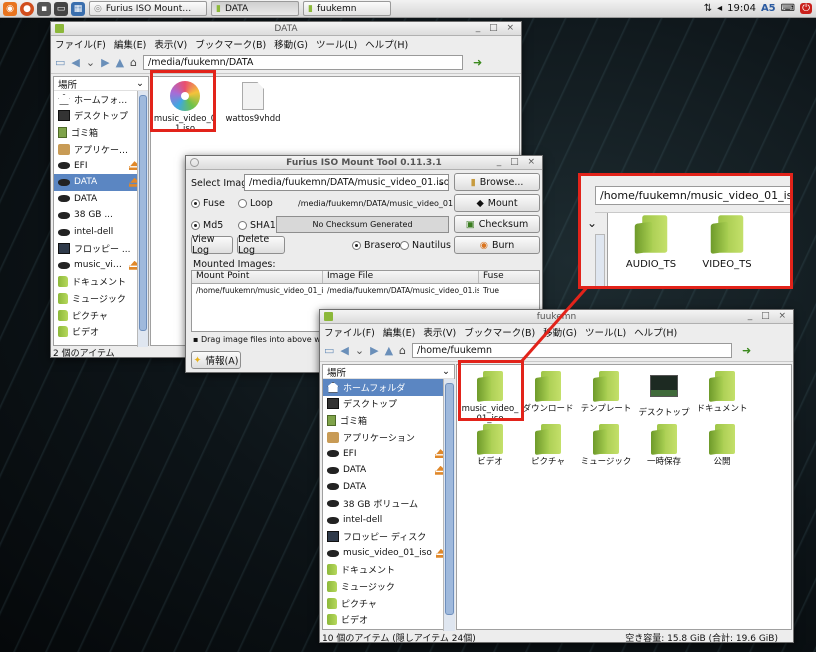 The image size is (816, 652). I want to click on column-header: Mount Point, so click(257, 277).